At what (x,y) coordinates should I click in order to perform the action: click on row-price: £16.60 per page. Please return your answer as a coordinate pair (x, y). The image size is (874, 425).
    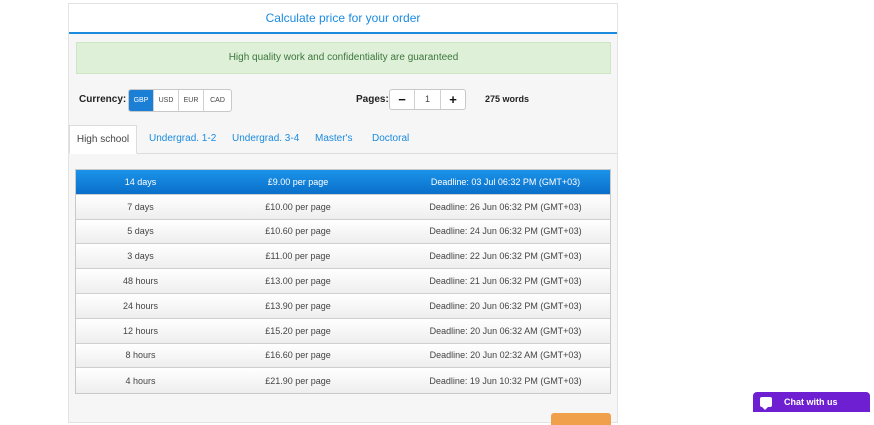
    Looking at the image, I should click on (298, 355).